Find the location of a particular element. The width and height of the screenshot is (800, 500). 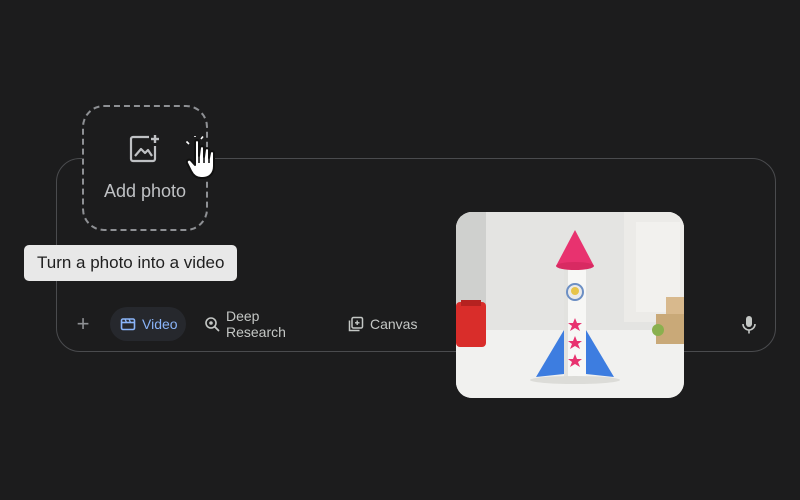

deep-research-tool-button: Deep Research is located at coordinates (263, 324).